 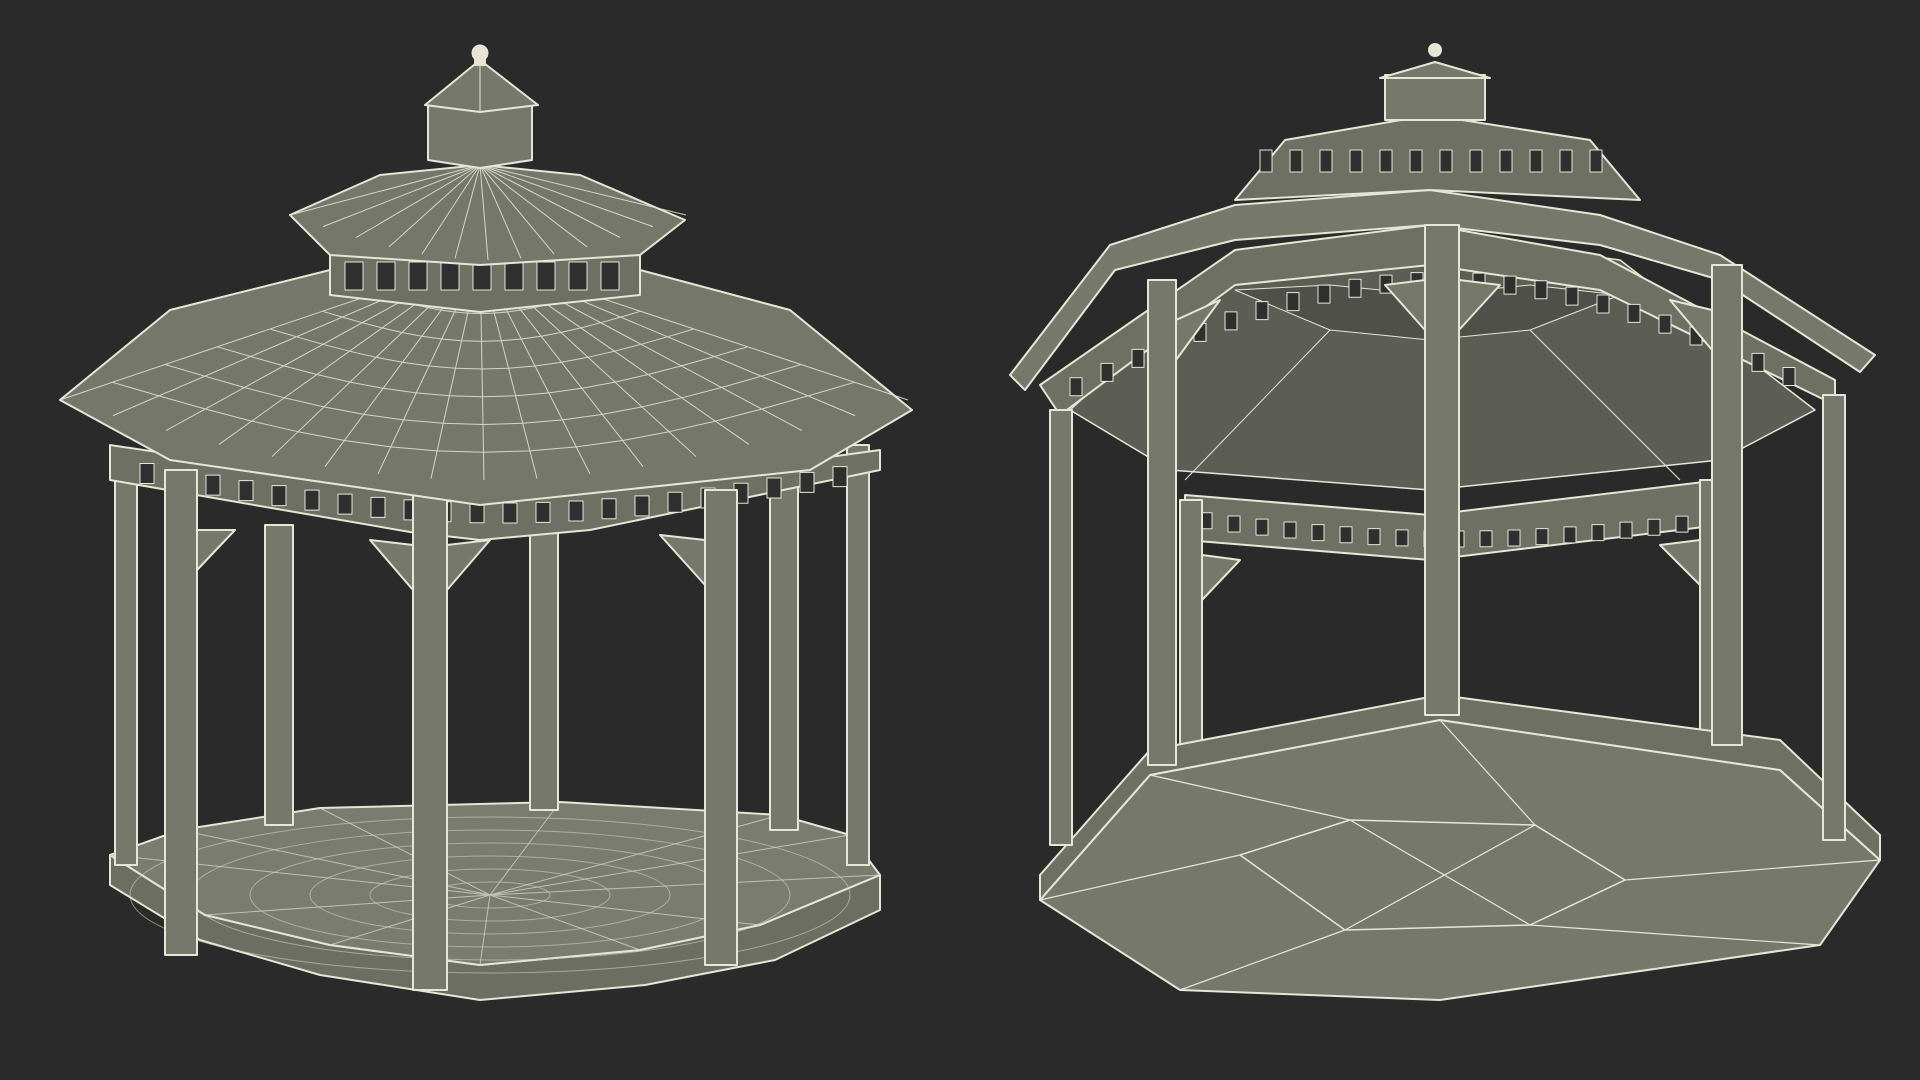 I want to click on post-back-left, so click(x=279, y=675).